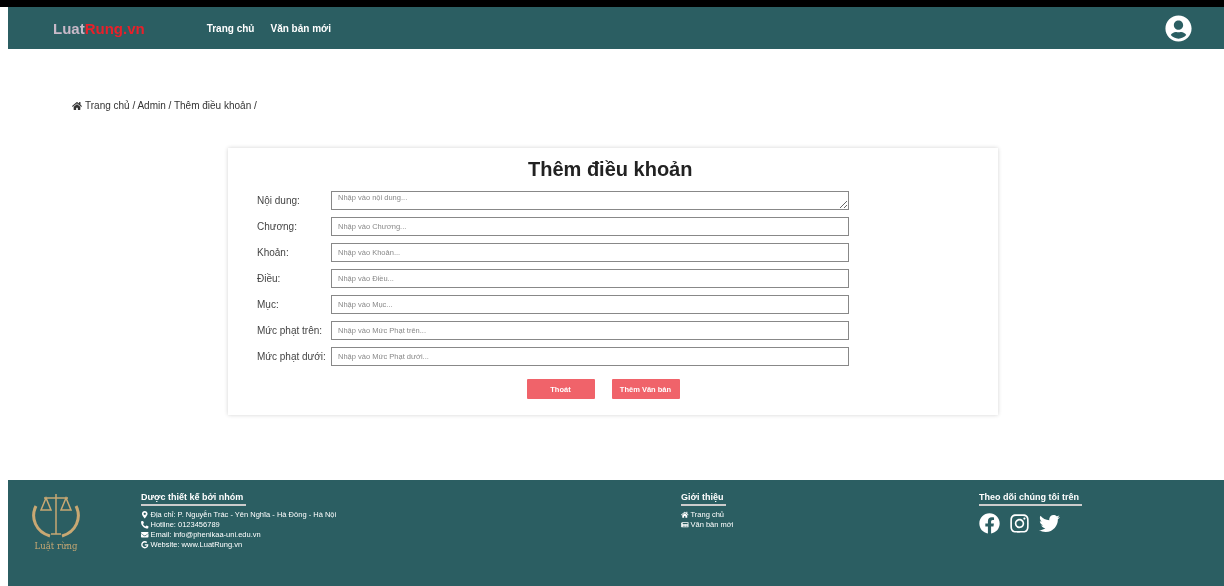 This screenshot has height=586, width=1224. Describe the element at coordinates (1178, 28) in the screenshot. I see `user-avatar-icon` at that location.